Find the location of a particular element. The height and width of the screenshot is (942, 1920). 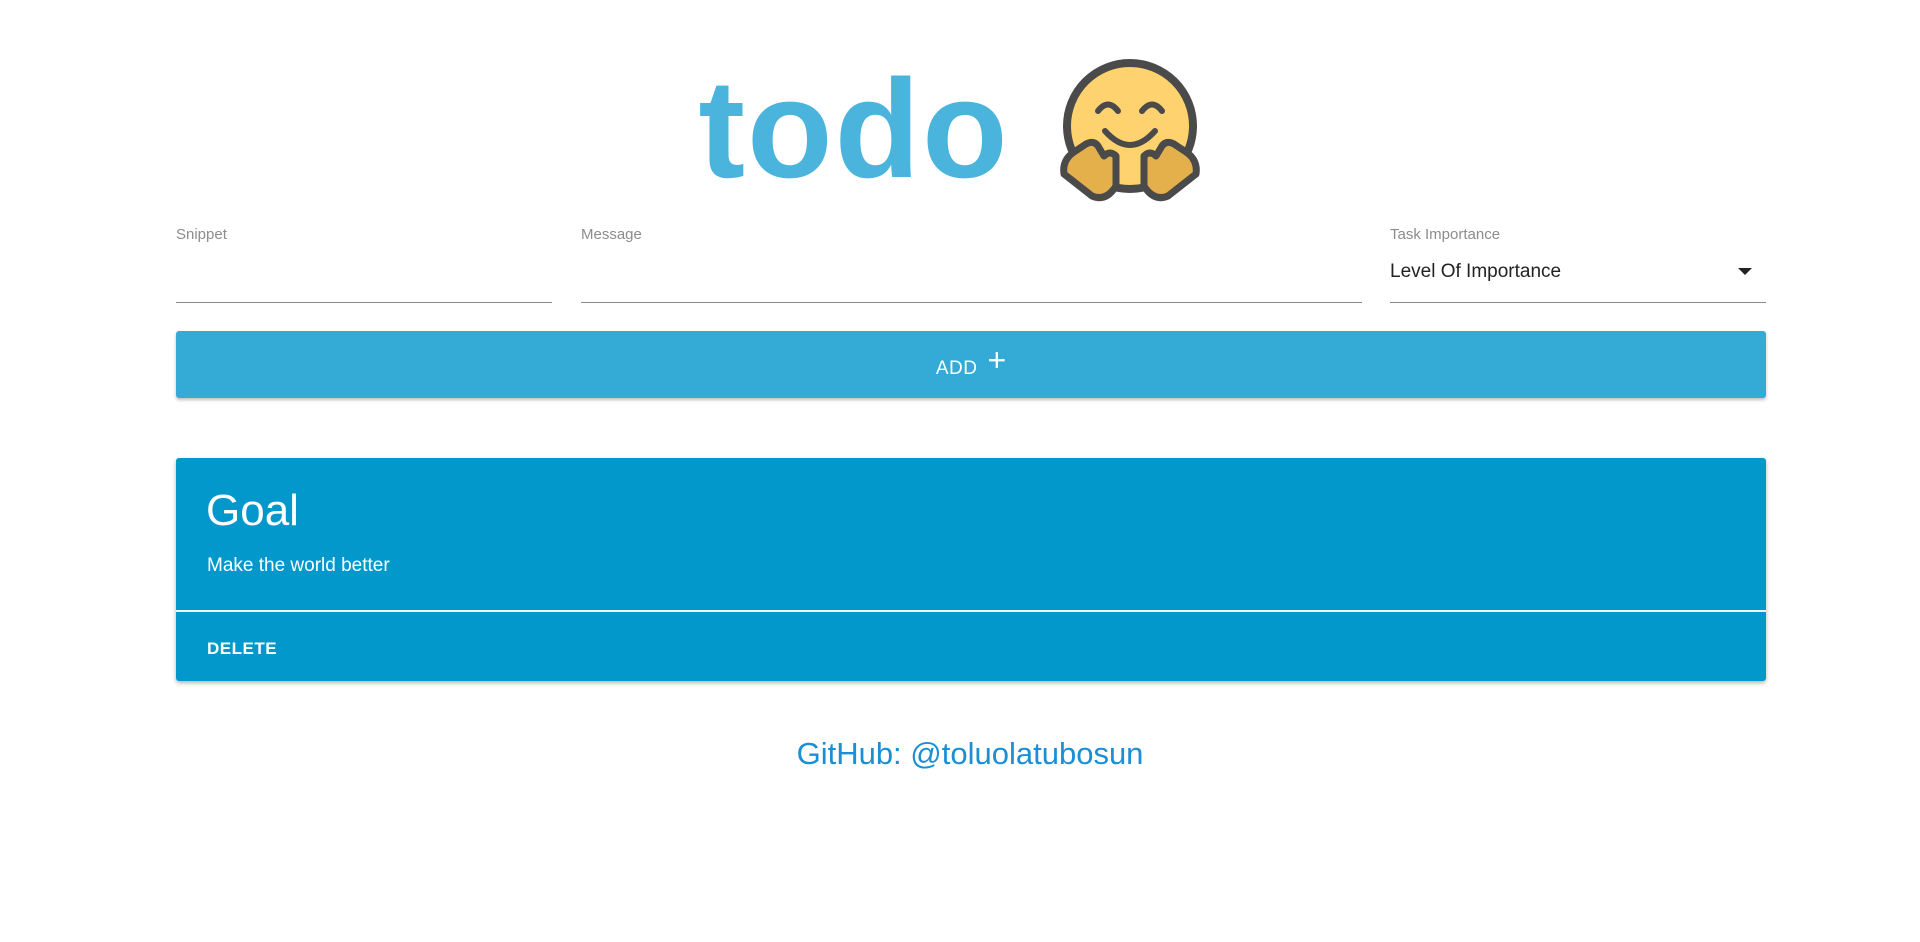

dropdown-caret-icon is located at coordinates (1745, 271).